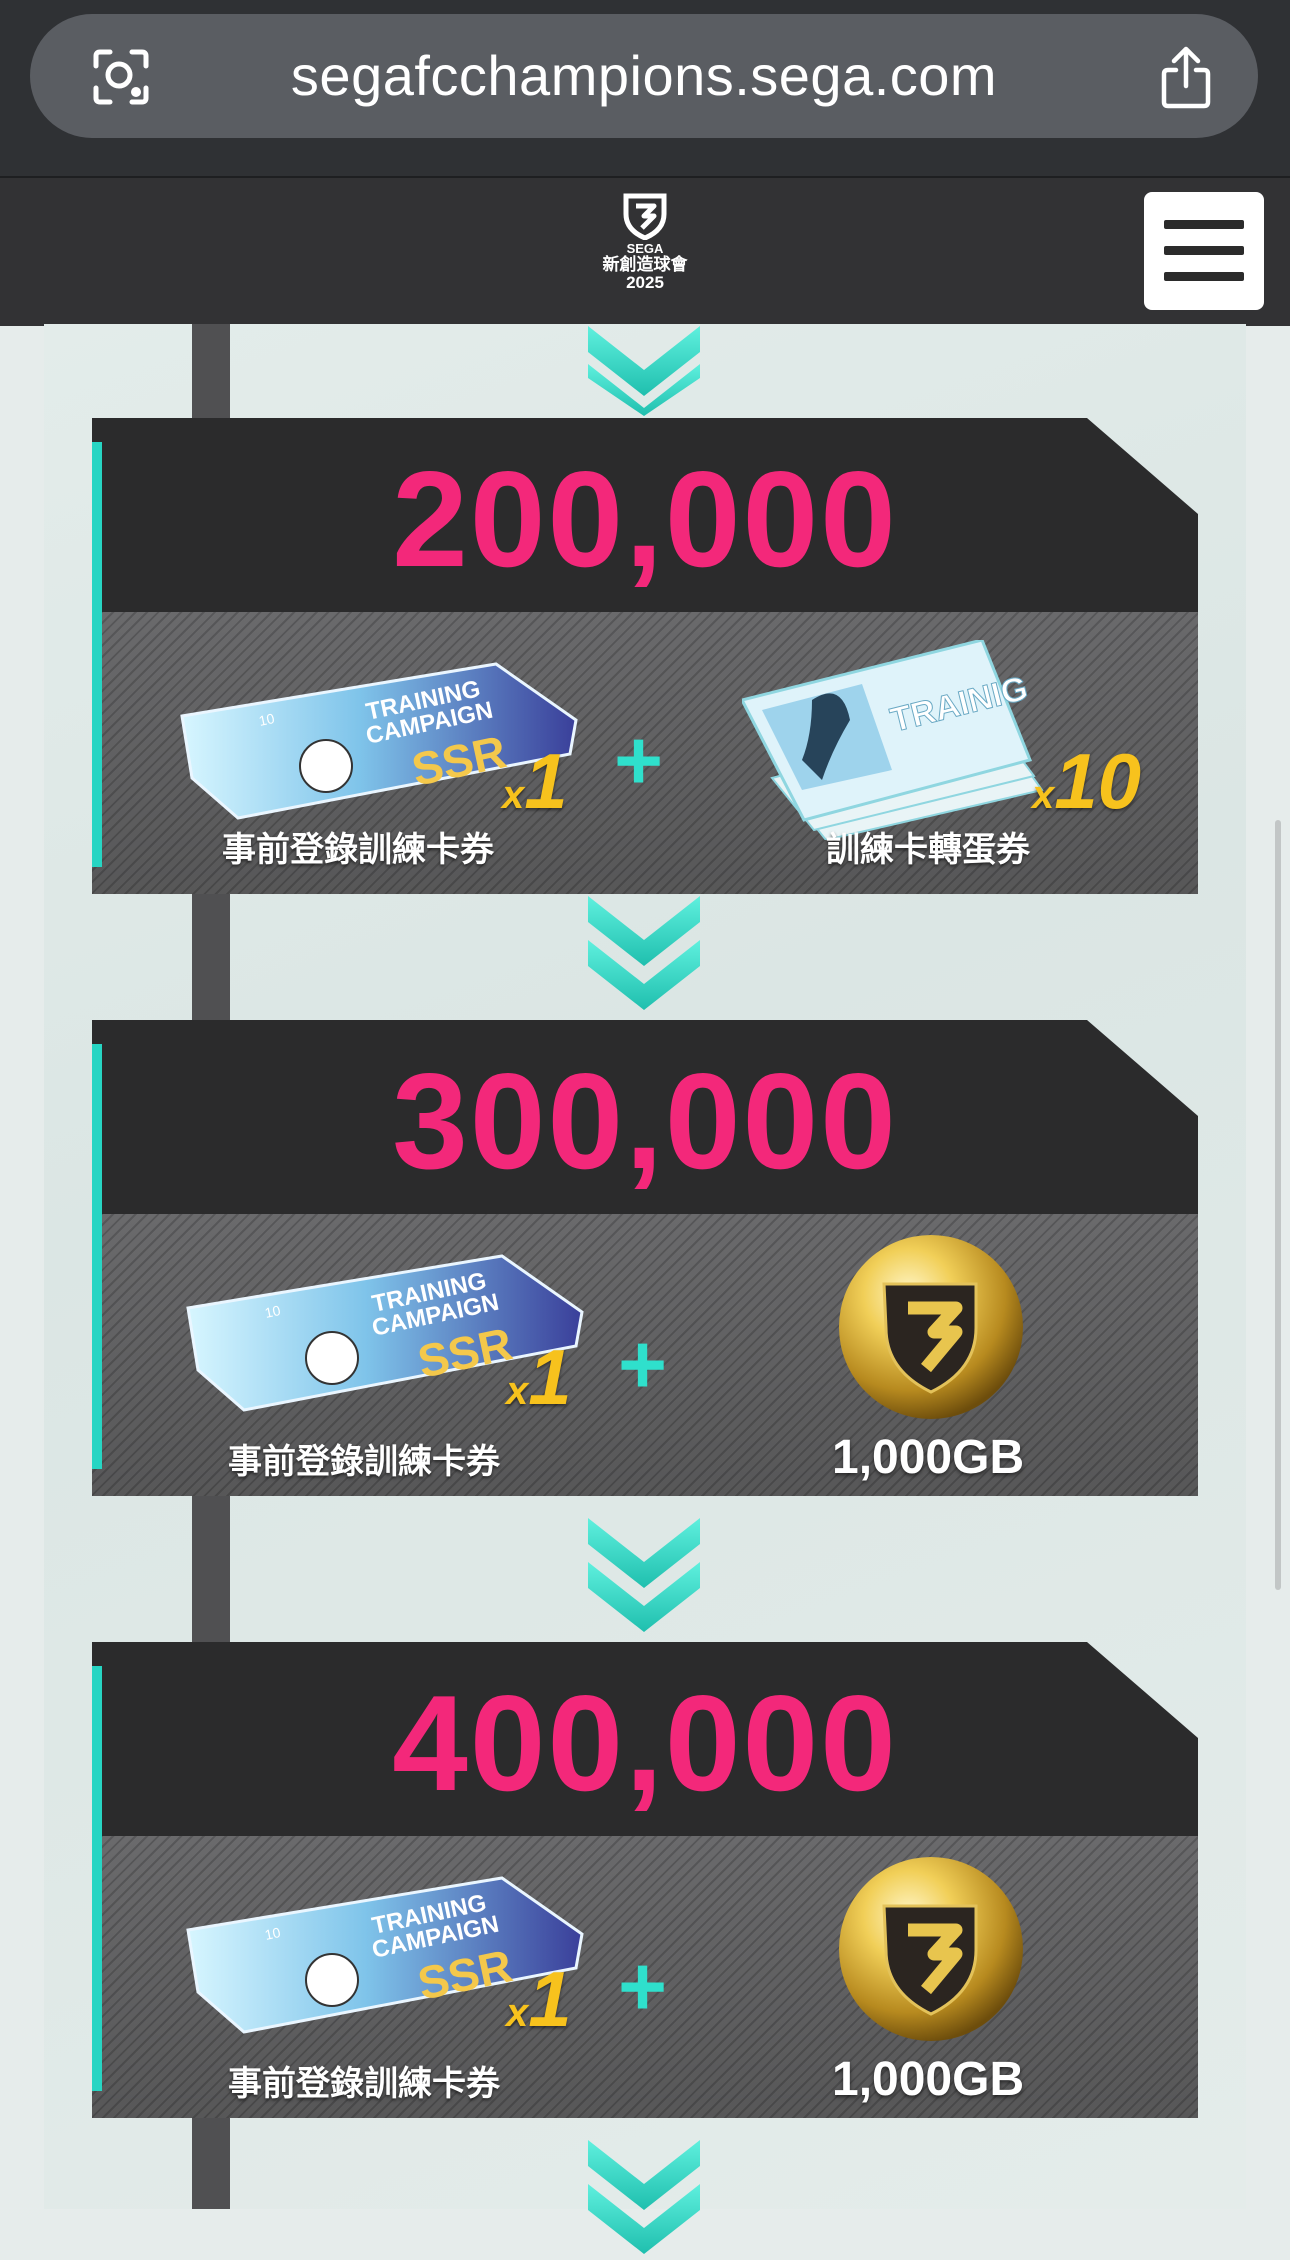 Image resolution: width=1290 pixels, height=2260 pixels. What do you see at coordinates (645, 264) in the screenshot?
I see `logo-title: 新創造球會` at bounding box center [645, 264].